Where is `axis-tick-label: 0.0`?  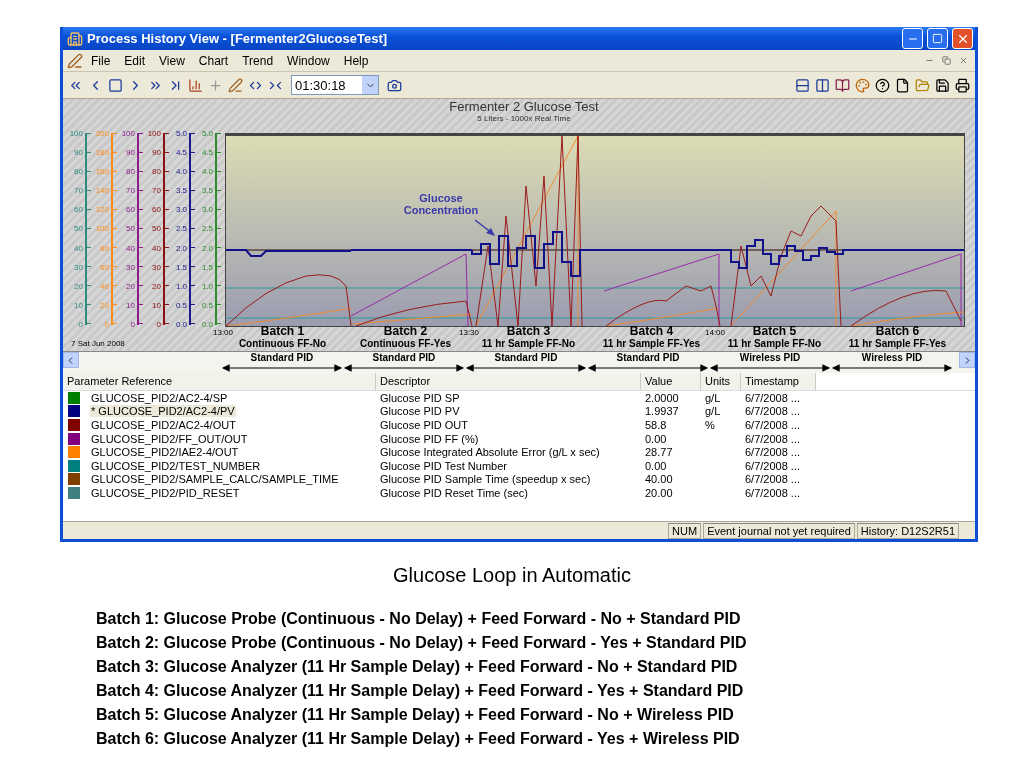
axis-tick-label: 0.0 is located at coordinates (207, 324).